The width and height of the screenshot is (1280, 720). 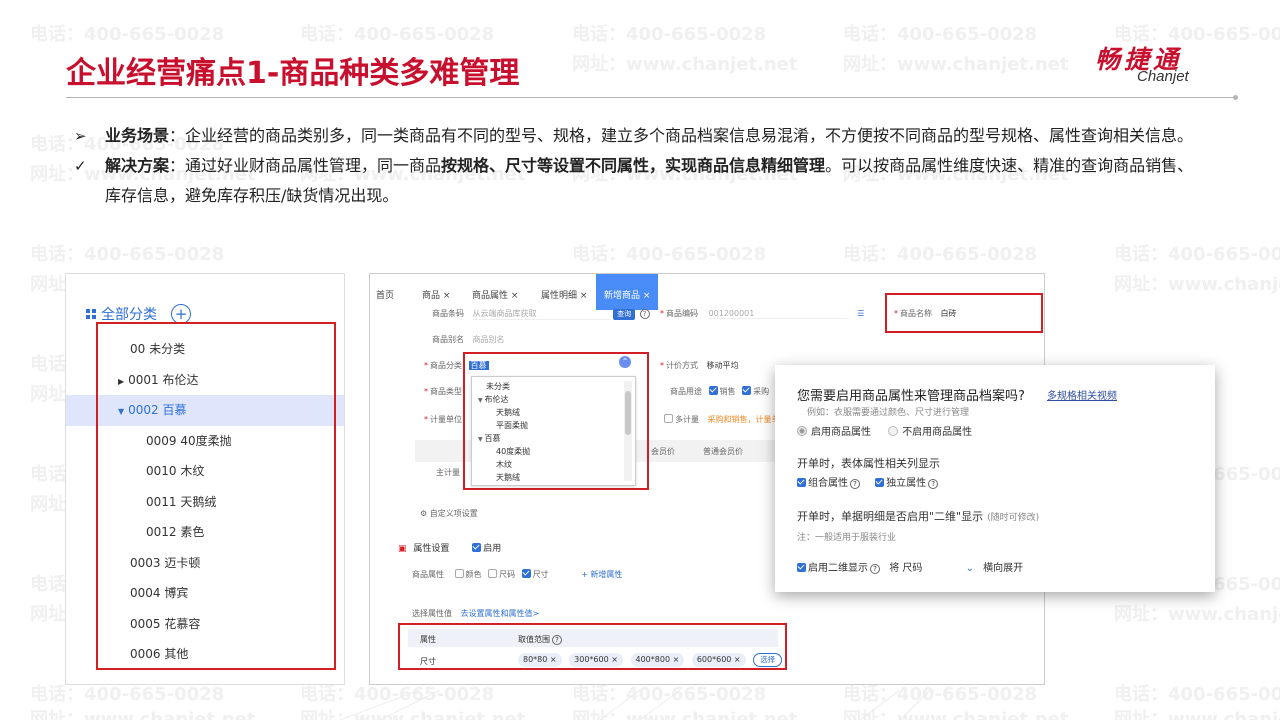 I want to click on dropdown-item: 未分类, so click(x=498, y=386).